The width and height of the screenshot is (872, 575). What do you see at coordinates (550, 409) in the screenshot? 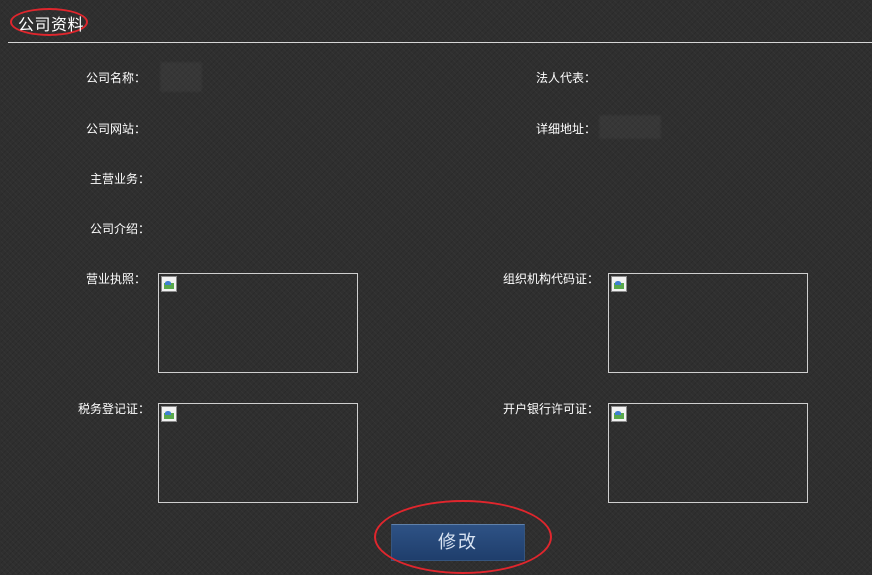
I see `bank-permit-label: 开户银行许可证：` at bounding box center [550, 409].